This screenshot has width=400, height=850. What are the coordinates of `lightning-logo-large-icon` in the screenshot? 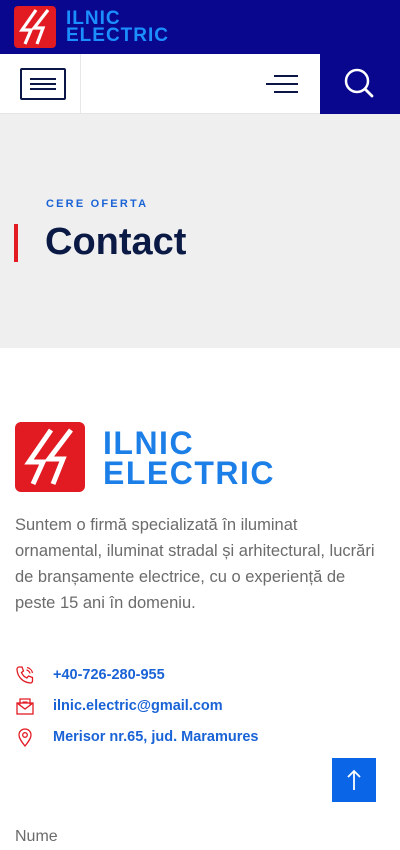 It's located at (50, 457).